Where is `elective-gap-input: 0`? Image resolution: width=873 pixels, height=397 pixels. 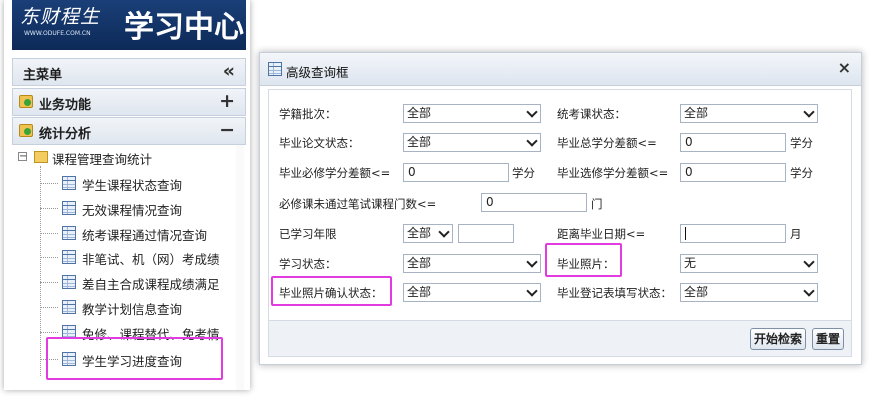
elective-gap-input: 0 is located at coordinates (733, 172).